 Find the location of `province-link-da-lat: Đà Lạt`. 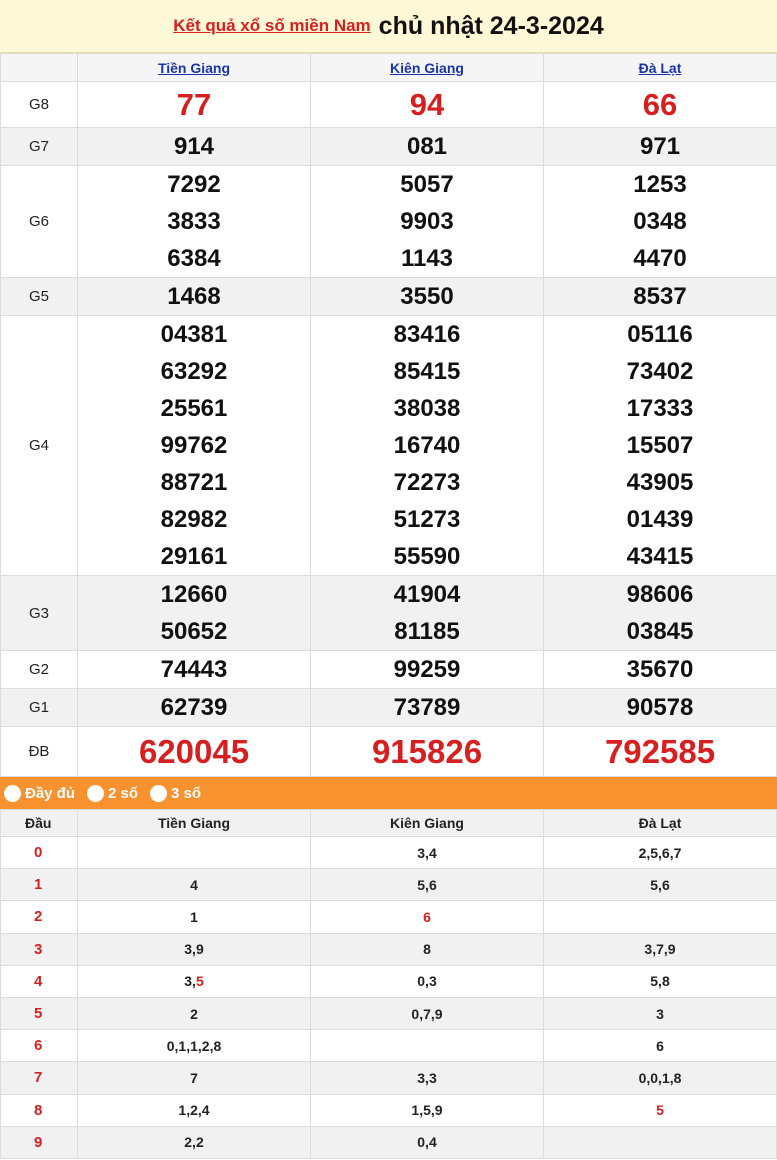

province-link-da-lat: Đà Lạt is located at coordinates (660, 68).